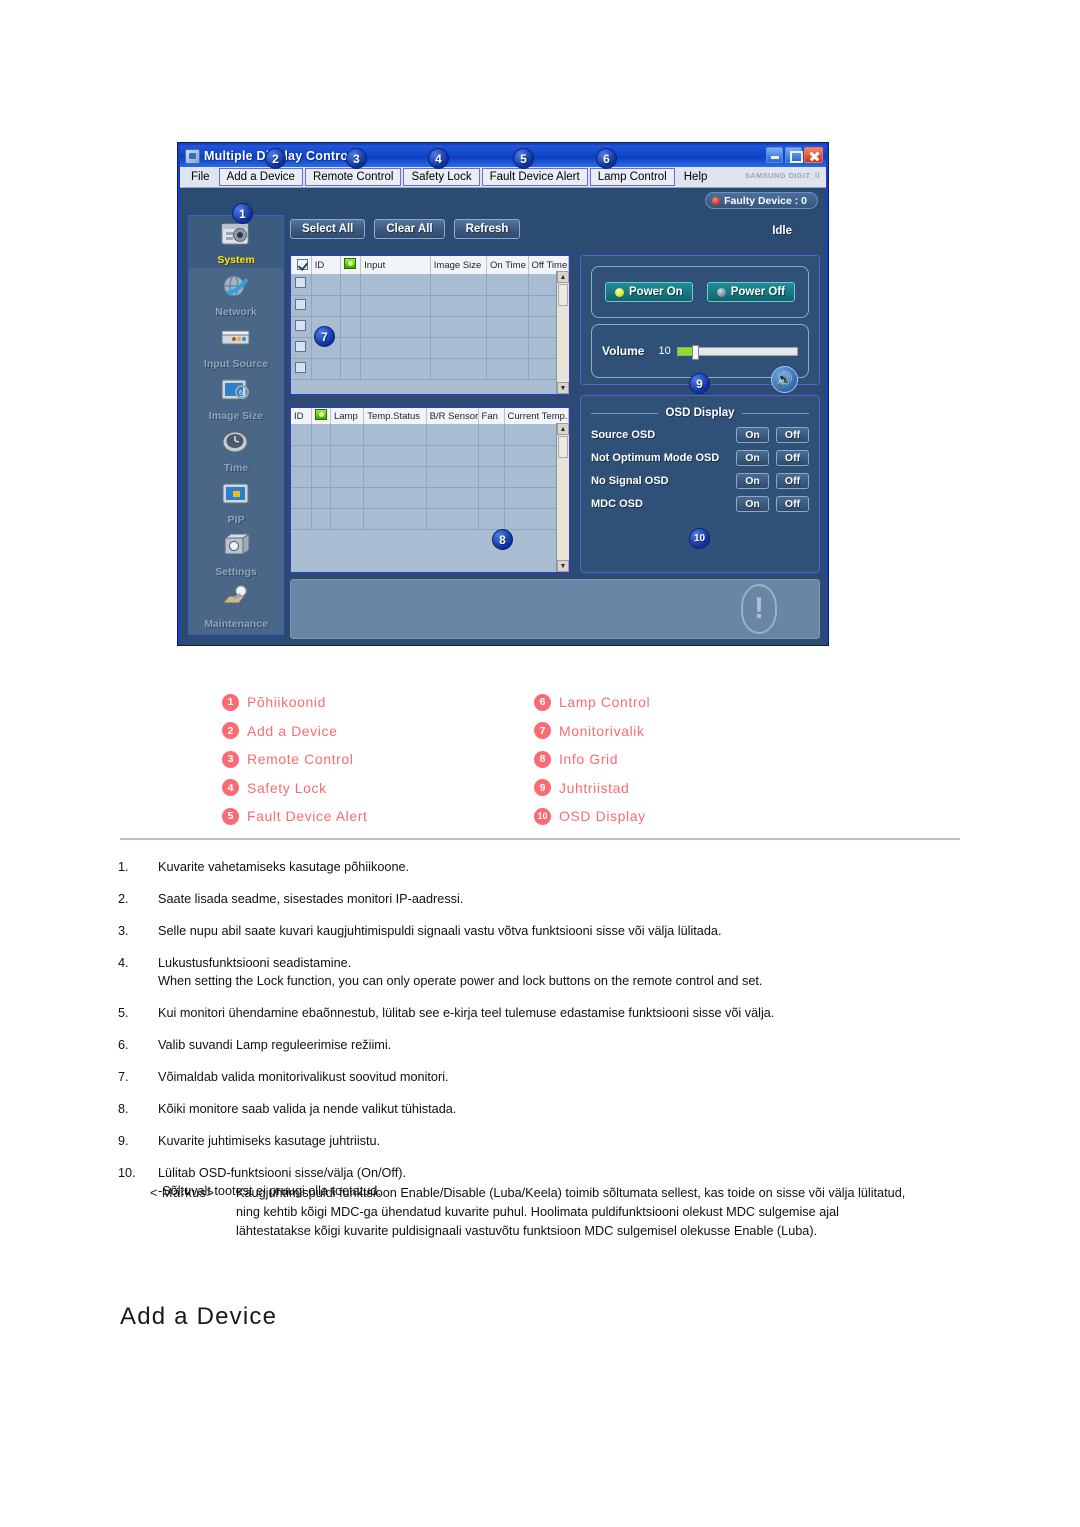 This screenshot has height=1527, width=1080. Describe the element at coordinates (737, 352) in the screenshot. I see `volume-slider` at that location.